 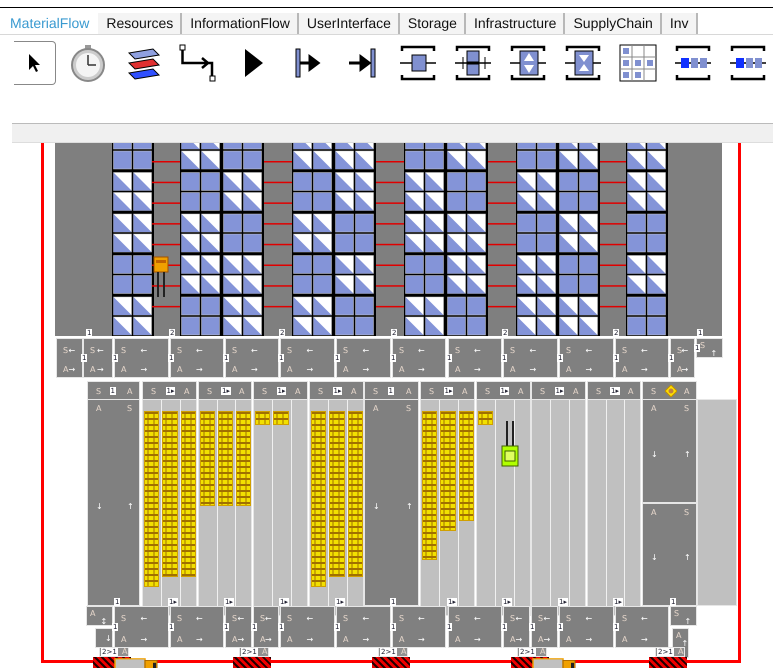 I want to click on connector-icon, so click(x=198, y=63).